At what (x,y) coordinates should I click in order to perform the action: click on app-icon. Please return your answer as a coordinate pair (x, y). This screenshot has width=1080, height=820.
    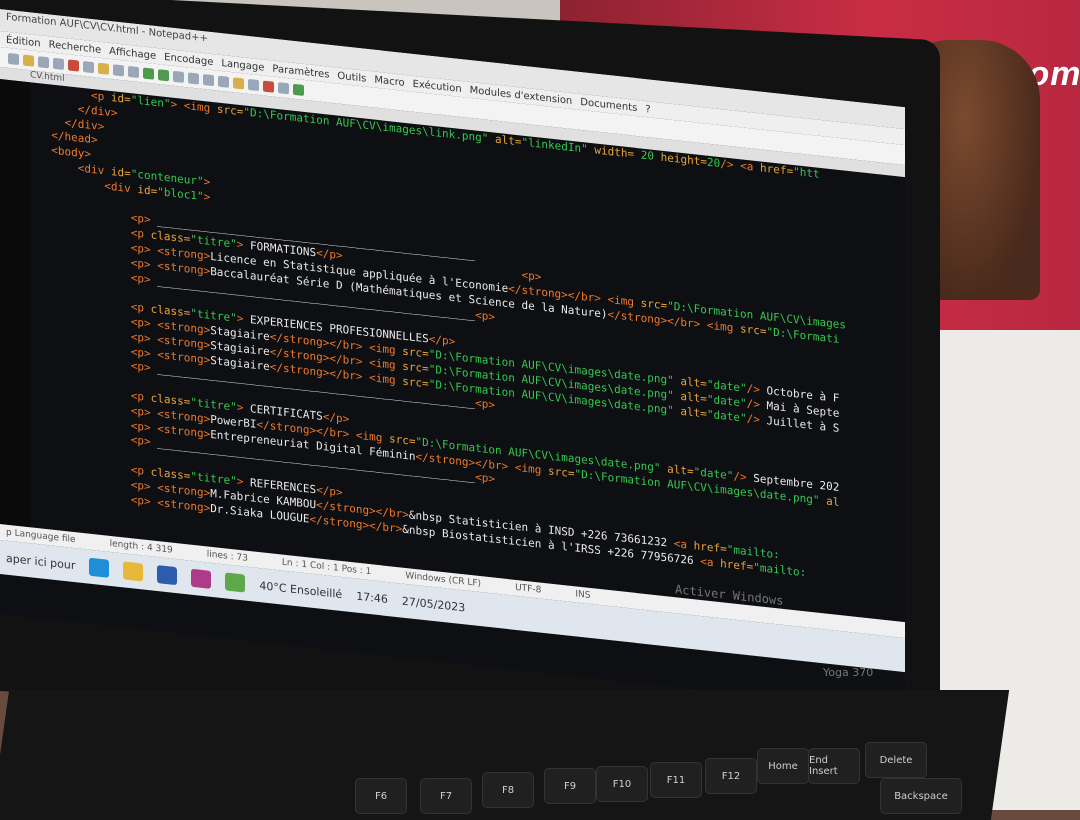
    Looking at the image, I should click on (201, 578).